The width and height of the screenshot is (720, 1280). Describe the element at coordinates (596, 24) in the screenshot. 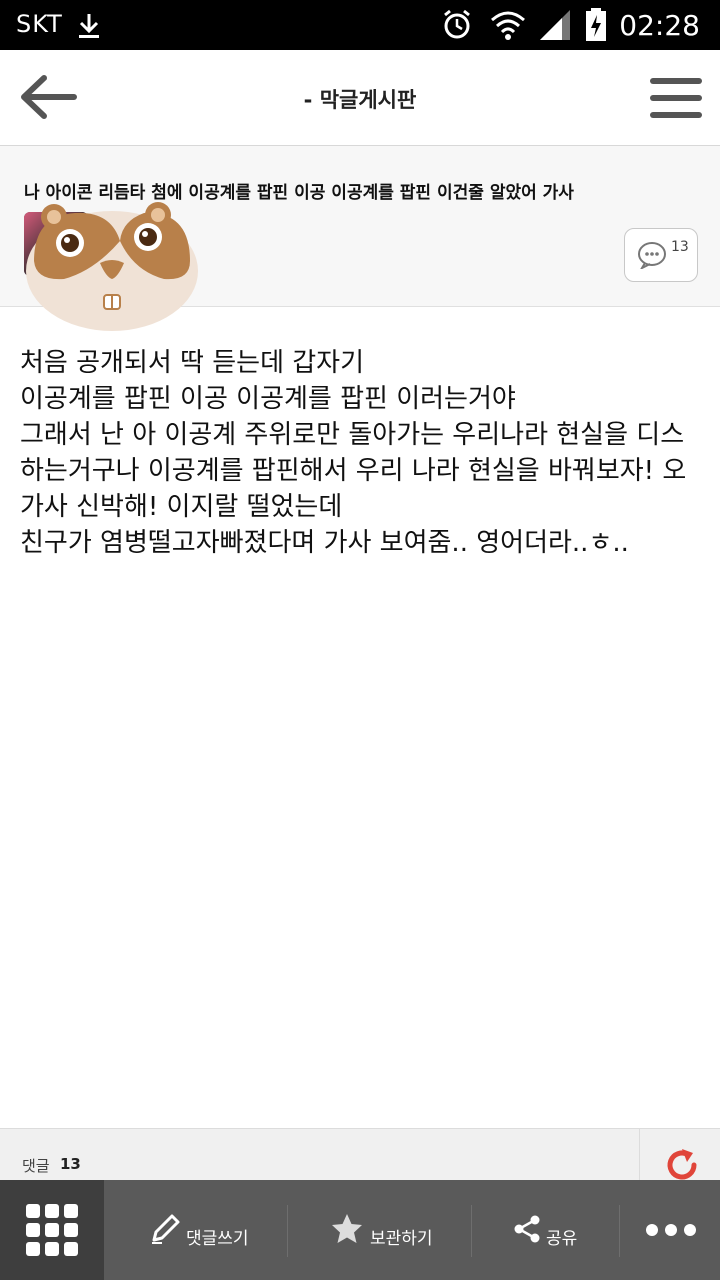

I see `battery-icon` at that location.